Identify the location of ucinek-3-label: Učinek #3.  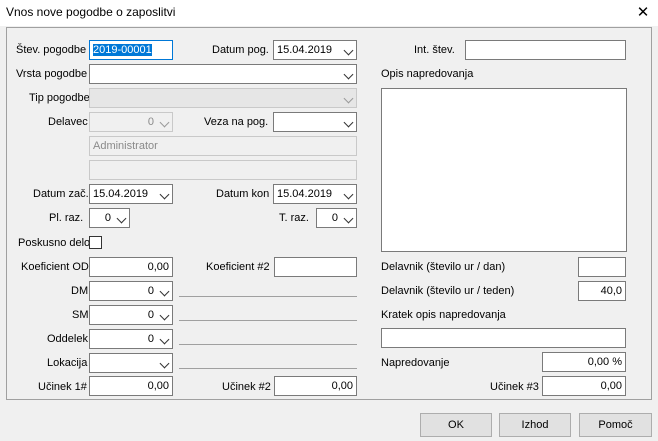
(514, 387).